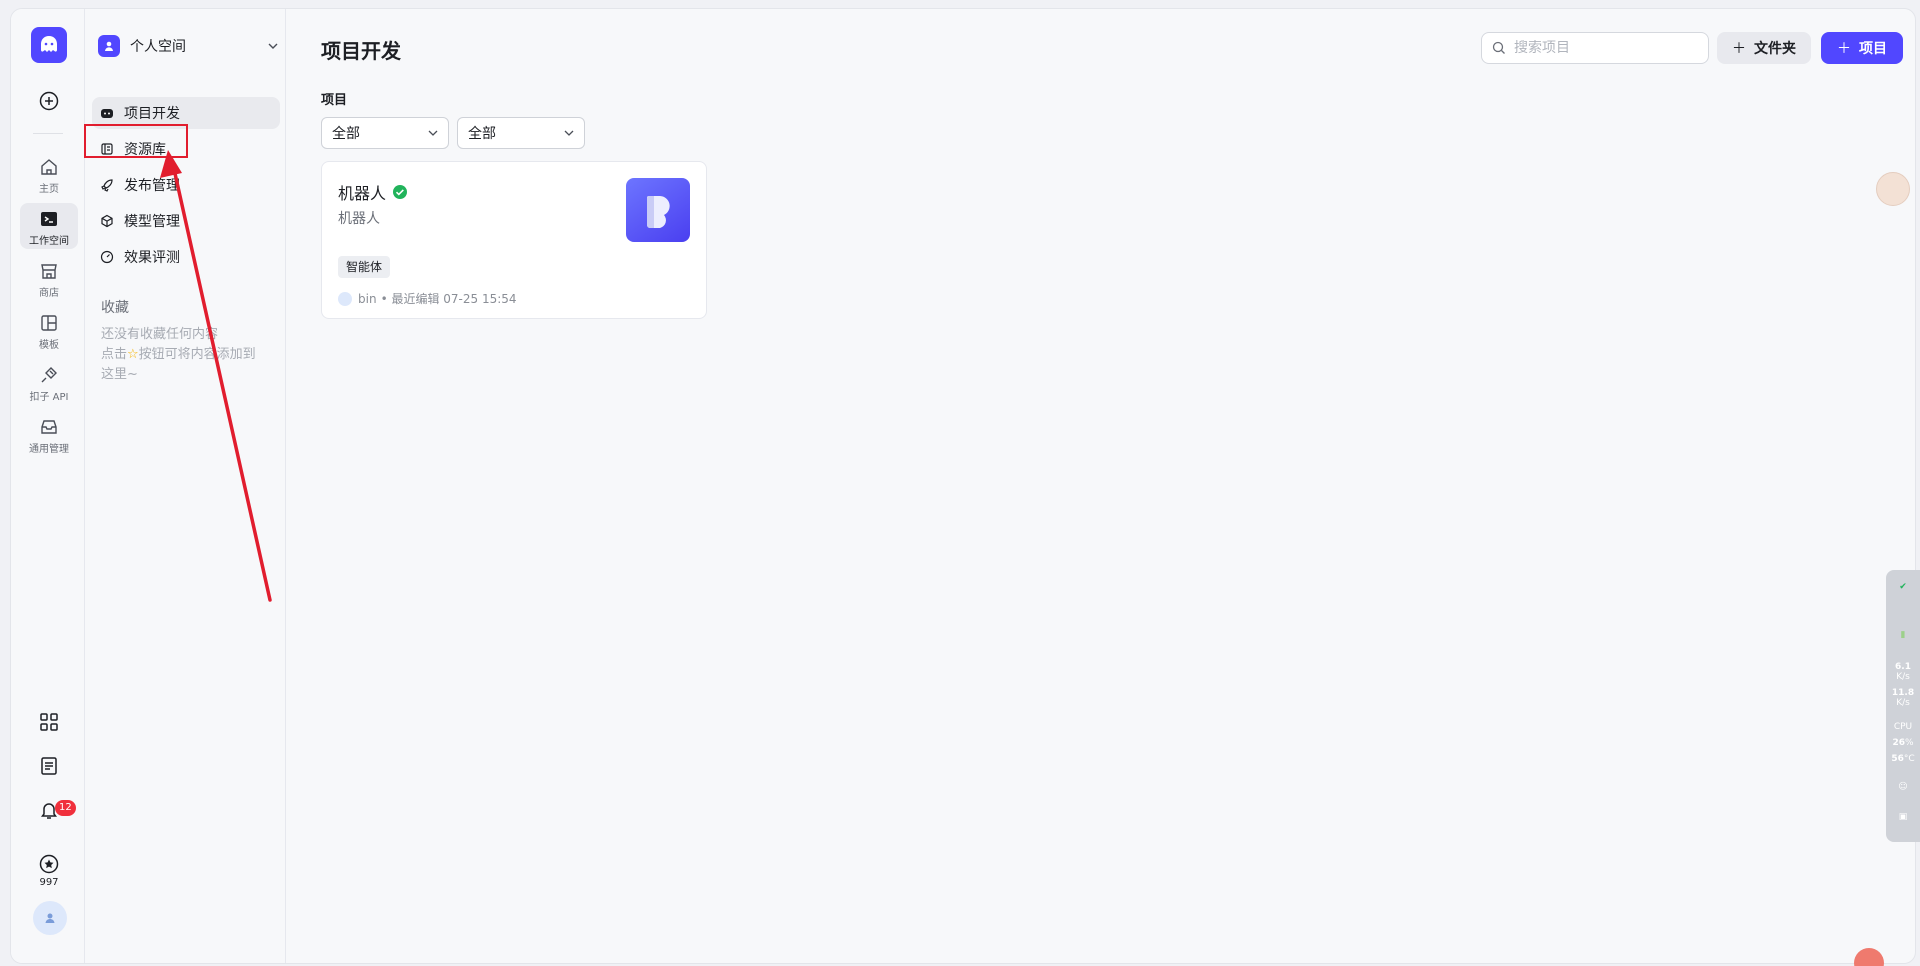 This screenshot has height=966, width=1920. I want to click on search-box, so click(1595, 48).